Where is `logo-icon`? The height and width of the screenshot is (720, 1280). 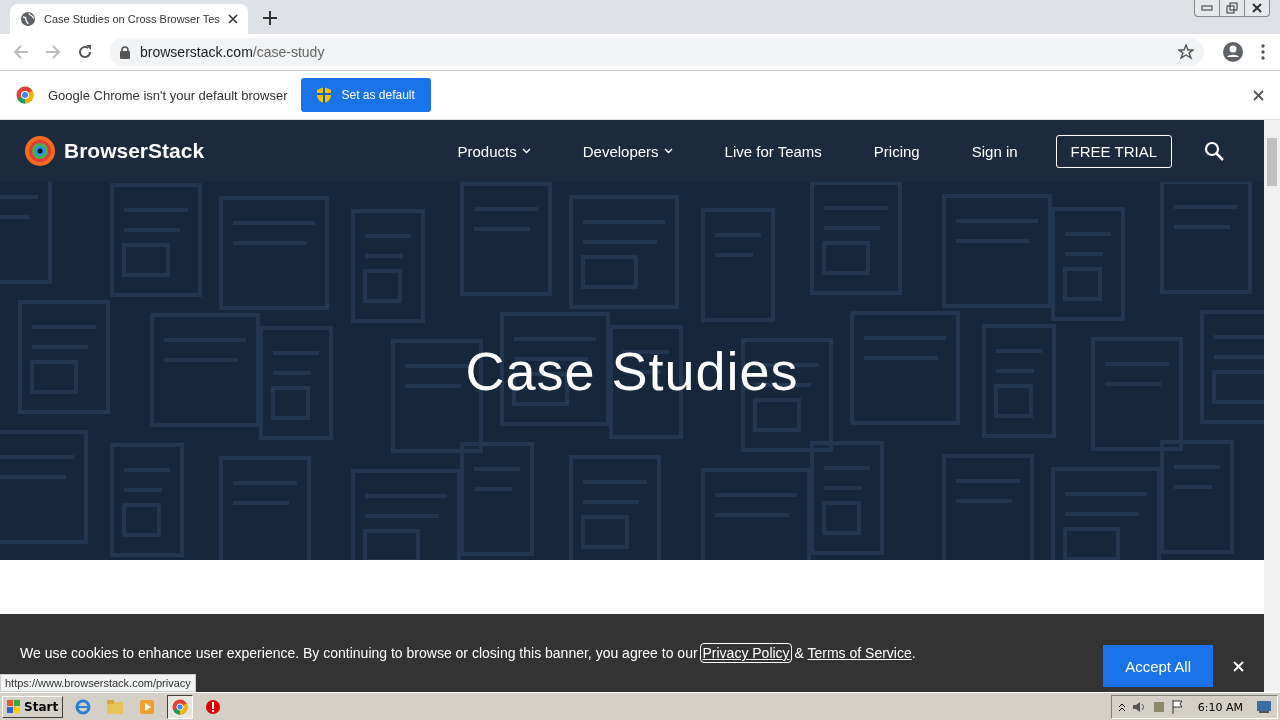
logo-icon is located at coordinates (40, 151).